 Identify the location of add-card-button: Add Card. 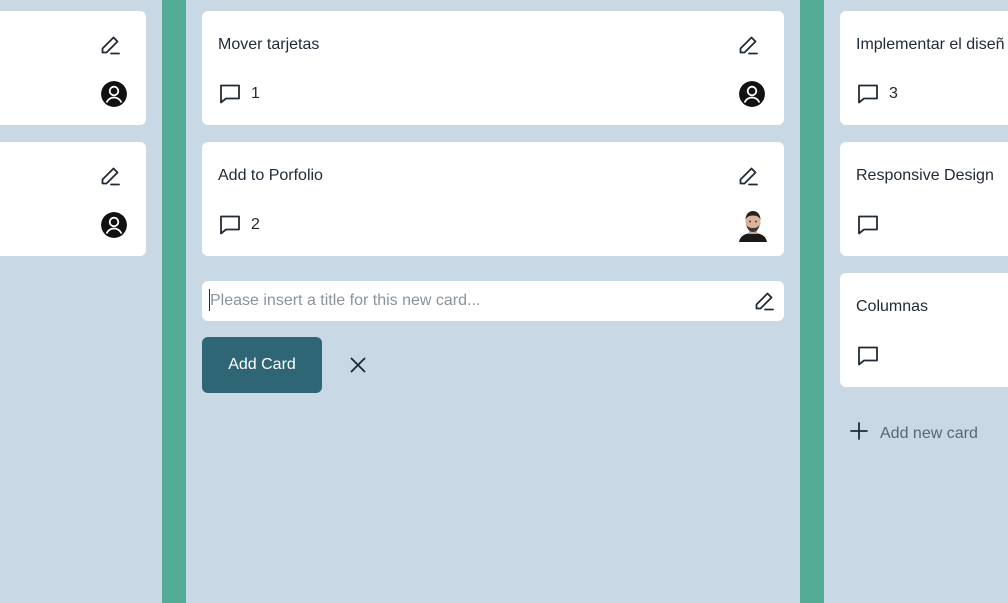
(262, 365).